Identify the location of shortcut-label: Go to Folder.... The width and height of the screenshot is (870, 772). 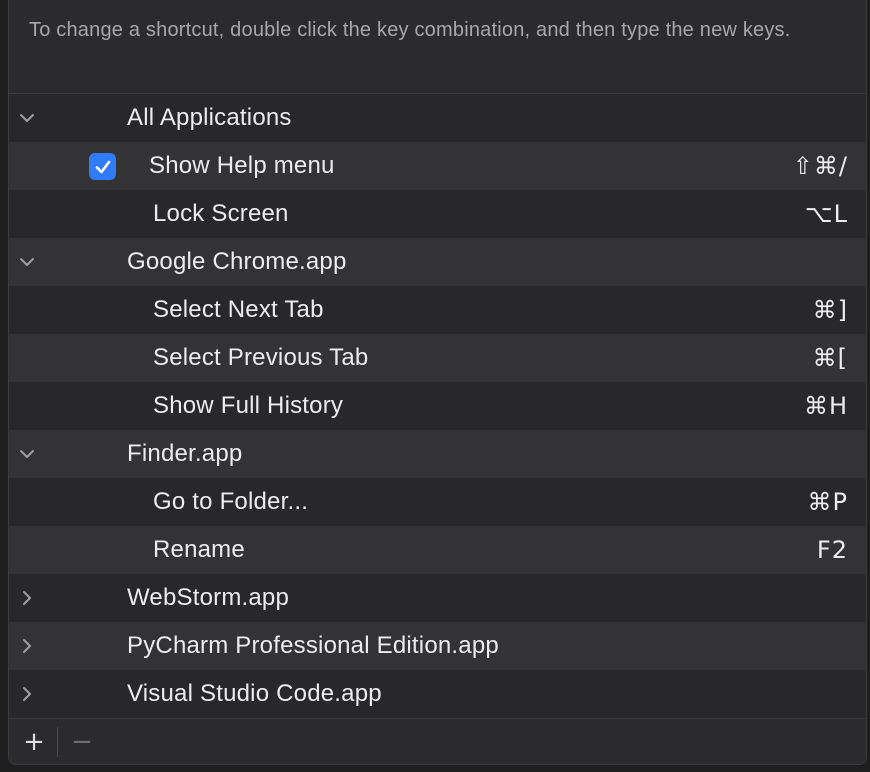
(231, 501).